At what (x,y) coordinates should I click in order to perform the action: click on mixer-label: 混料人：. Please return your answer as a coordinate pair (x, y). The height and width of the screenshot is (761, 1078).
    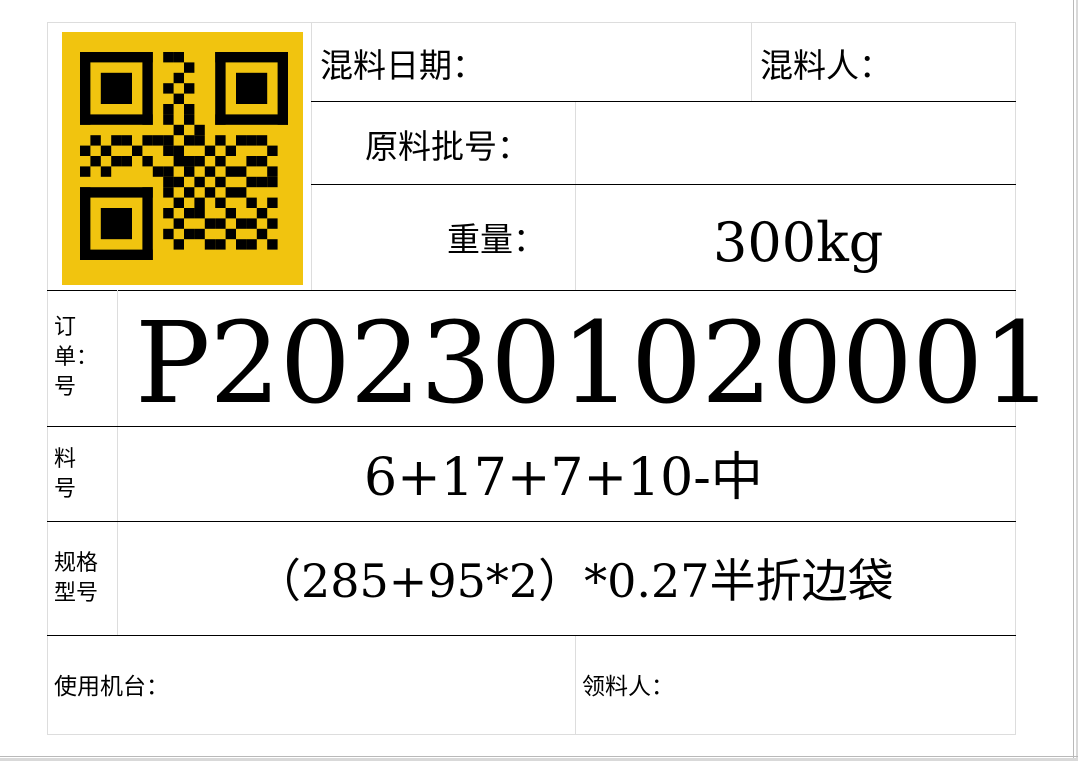
    Looking at the image, I should click on (826, 65).